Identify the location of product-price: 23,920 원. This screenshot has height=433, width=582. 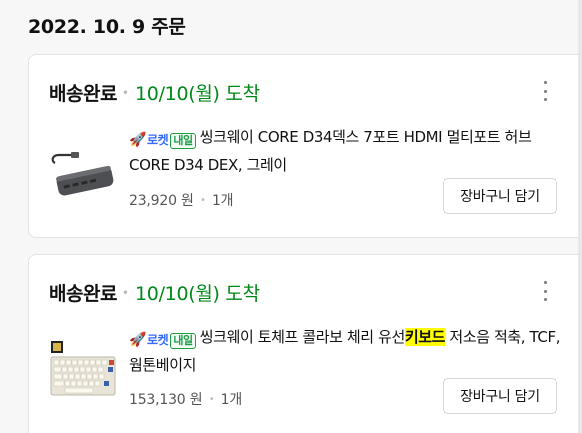
(161, 201).